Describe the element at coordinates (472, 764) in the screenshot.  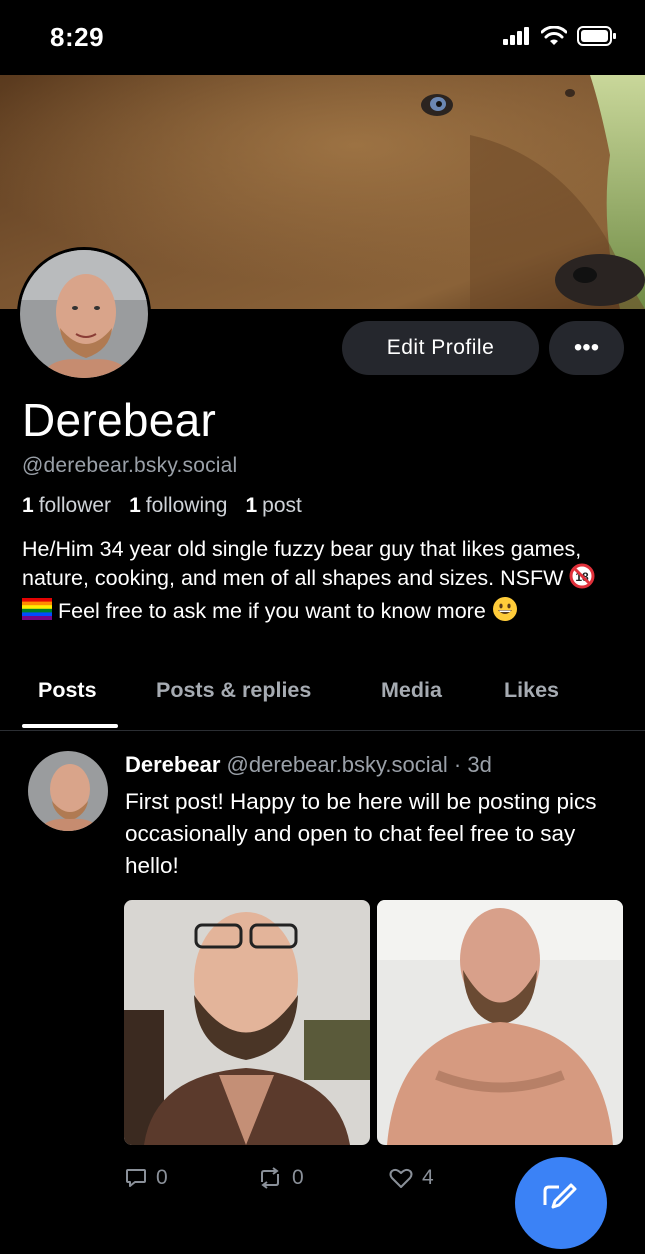
I see `post-timestamp: · 3d` at that location.